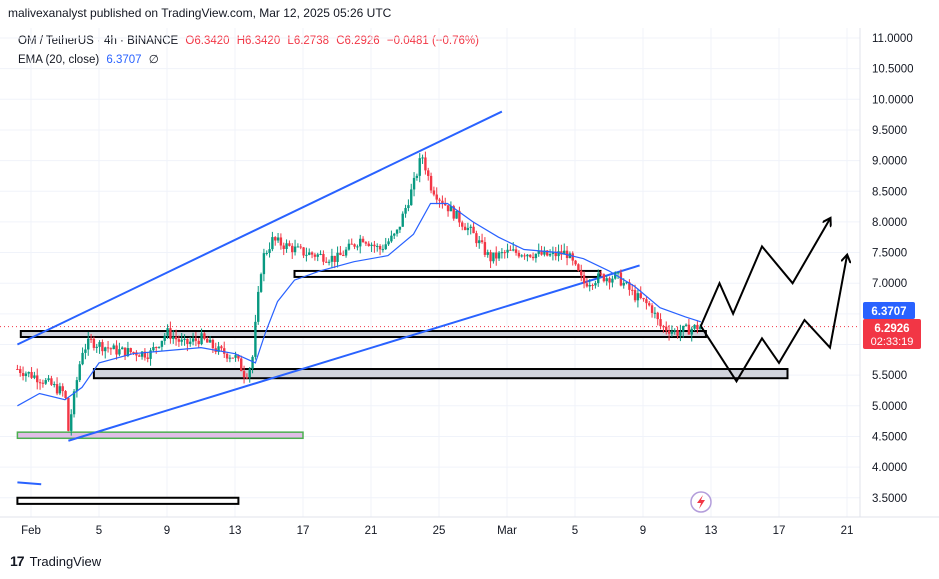 This screenshot has height=579, width=939. I want to click on time-axis: Feb 5 9 13 17 21 25 Mar 5 9 13 17 21, so click(437, 531).